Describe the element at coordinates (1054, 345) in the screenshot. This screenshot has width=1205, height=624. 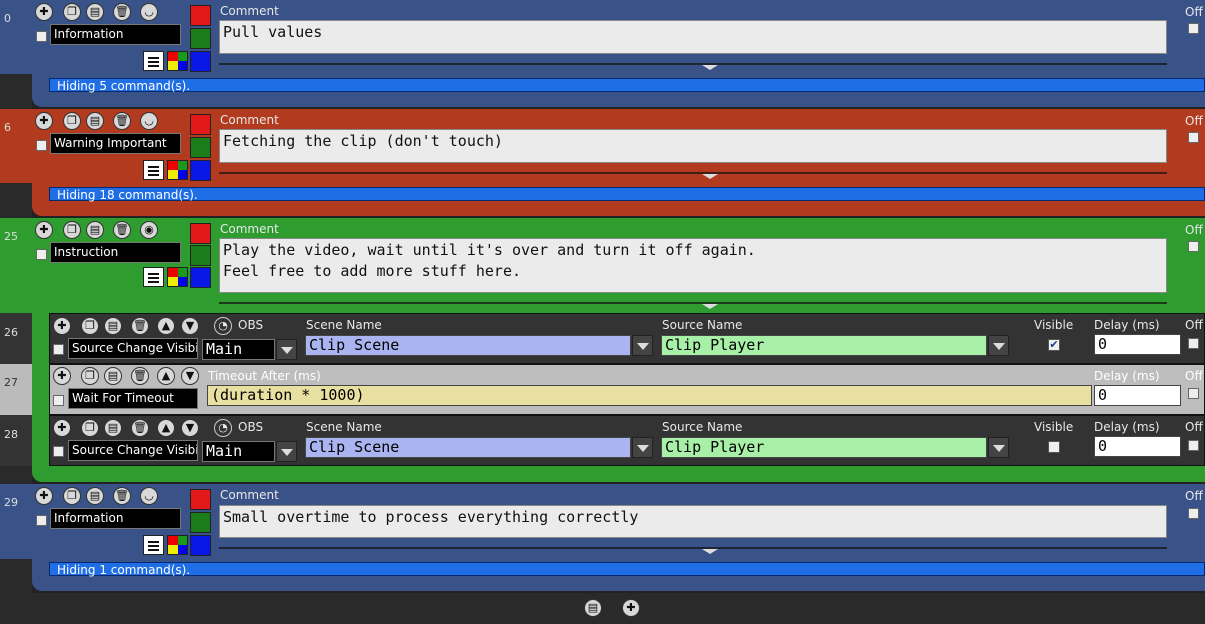
I see `visible-checkbox: ✔` at that location.